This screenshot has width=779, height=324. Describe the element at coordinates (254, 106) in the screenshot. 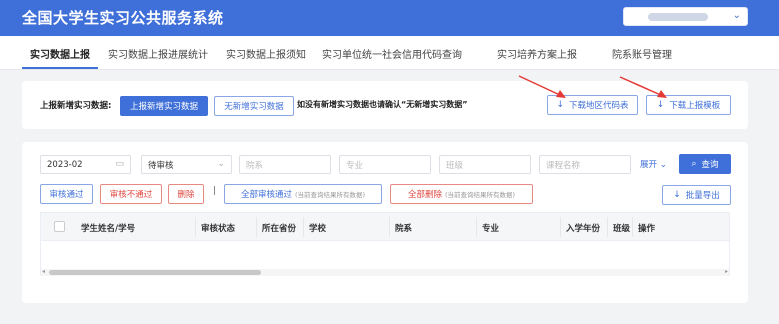

I see `no-new-data-button: 无新增实习数据` at that location.